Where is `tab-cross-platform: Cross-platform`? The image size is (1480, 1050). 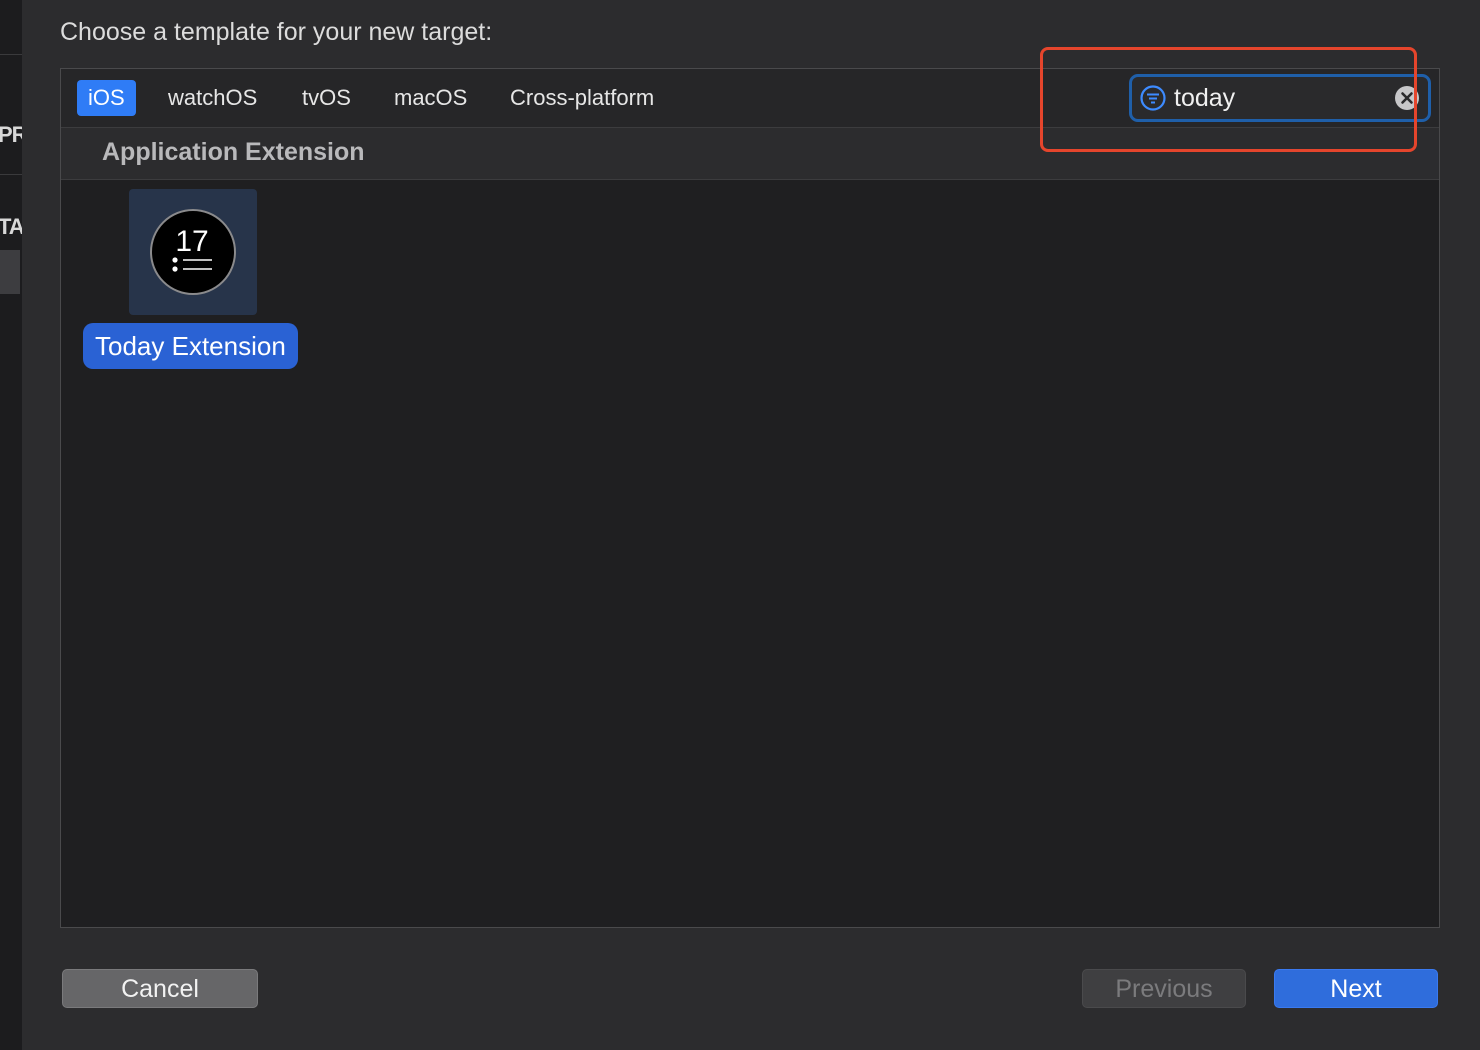 tab-cross-platform: Cross-platform is located at coordinates (582, 98).